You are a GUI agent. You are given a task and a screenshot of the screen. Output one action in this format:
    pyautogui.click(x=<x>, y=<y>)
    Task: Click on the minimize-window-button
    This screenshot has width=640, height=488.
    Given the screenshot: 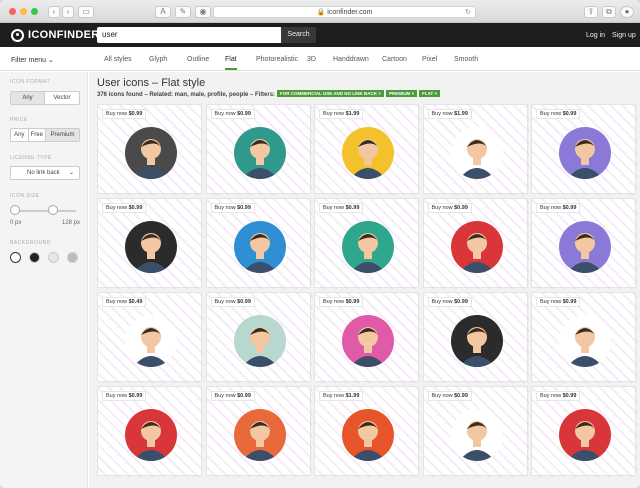 What is the action you would take?
    pyautogui.click(x=23, y=11)
    